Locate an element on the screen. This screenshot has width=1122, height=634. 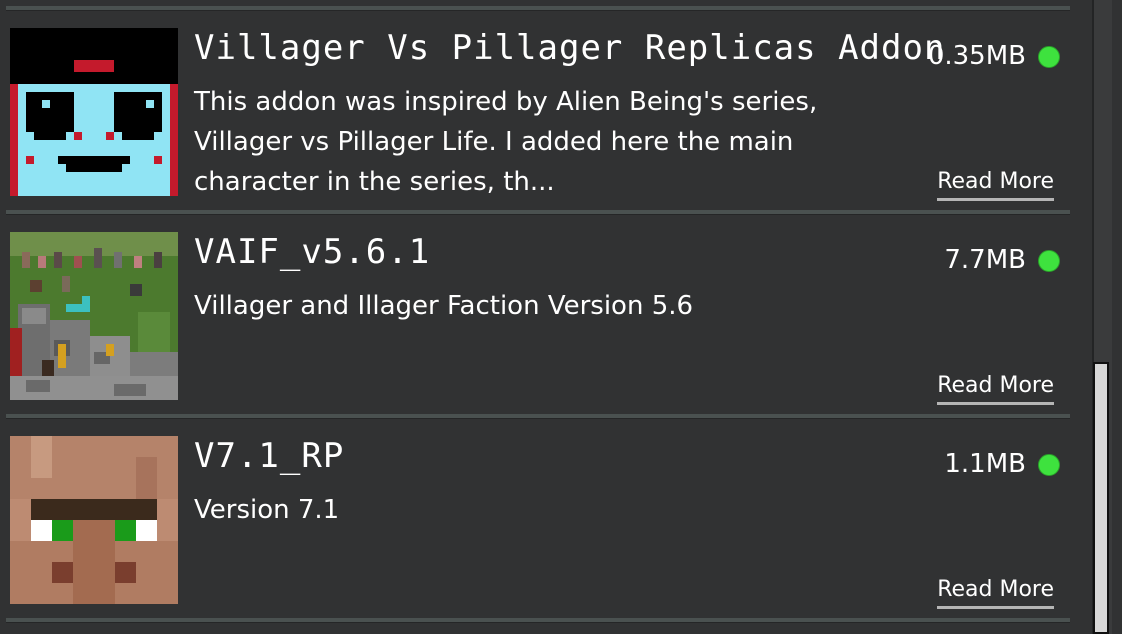
addon-description: Version 7.1 is located at coordinates (267, 510).